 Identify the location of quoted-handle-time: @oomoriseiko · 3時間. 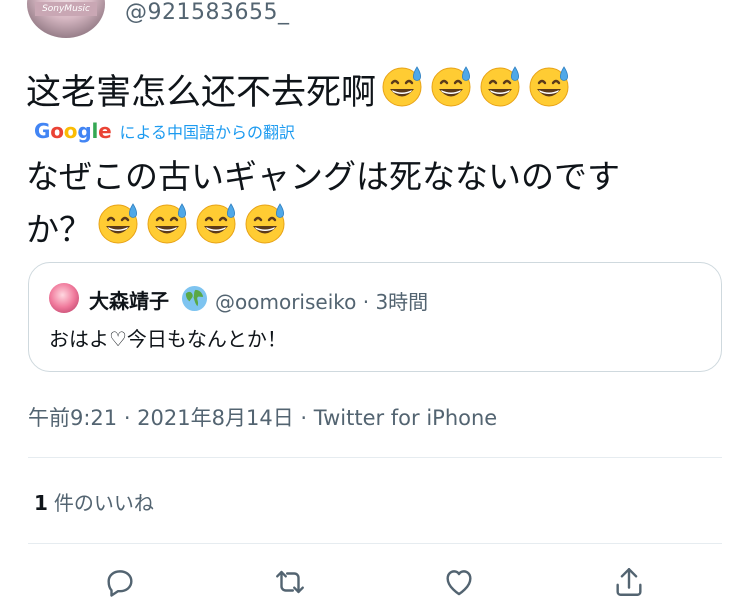
(321, 300).